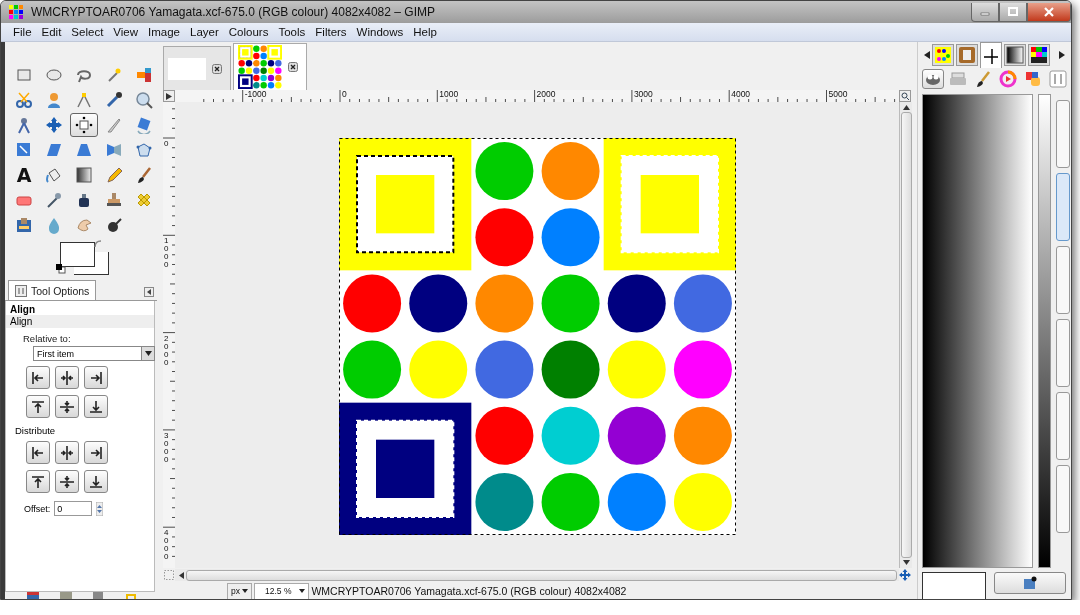 Image resolution: width=1080 pixels, height=615 pixels. I want to click on menu-item: Filters, so click(331, 32).